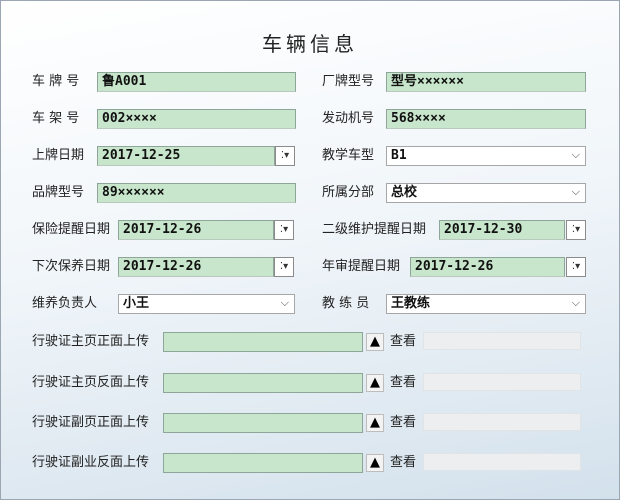 The width and height of the screenshot is (620, 500). I want to click on brand-model-field: 89××××××, so click(196, 193).